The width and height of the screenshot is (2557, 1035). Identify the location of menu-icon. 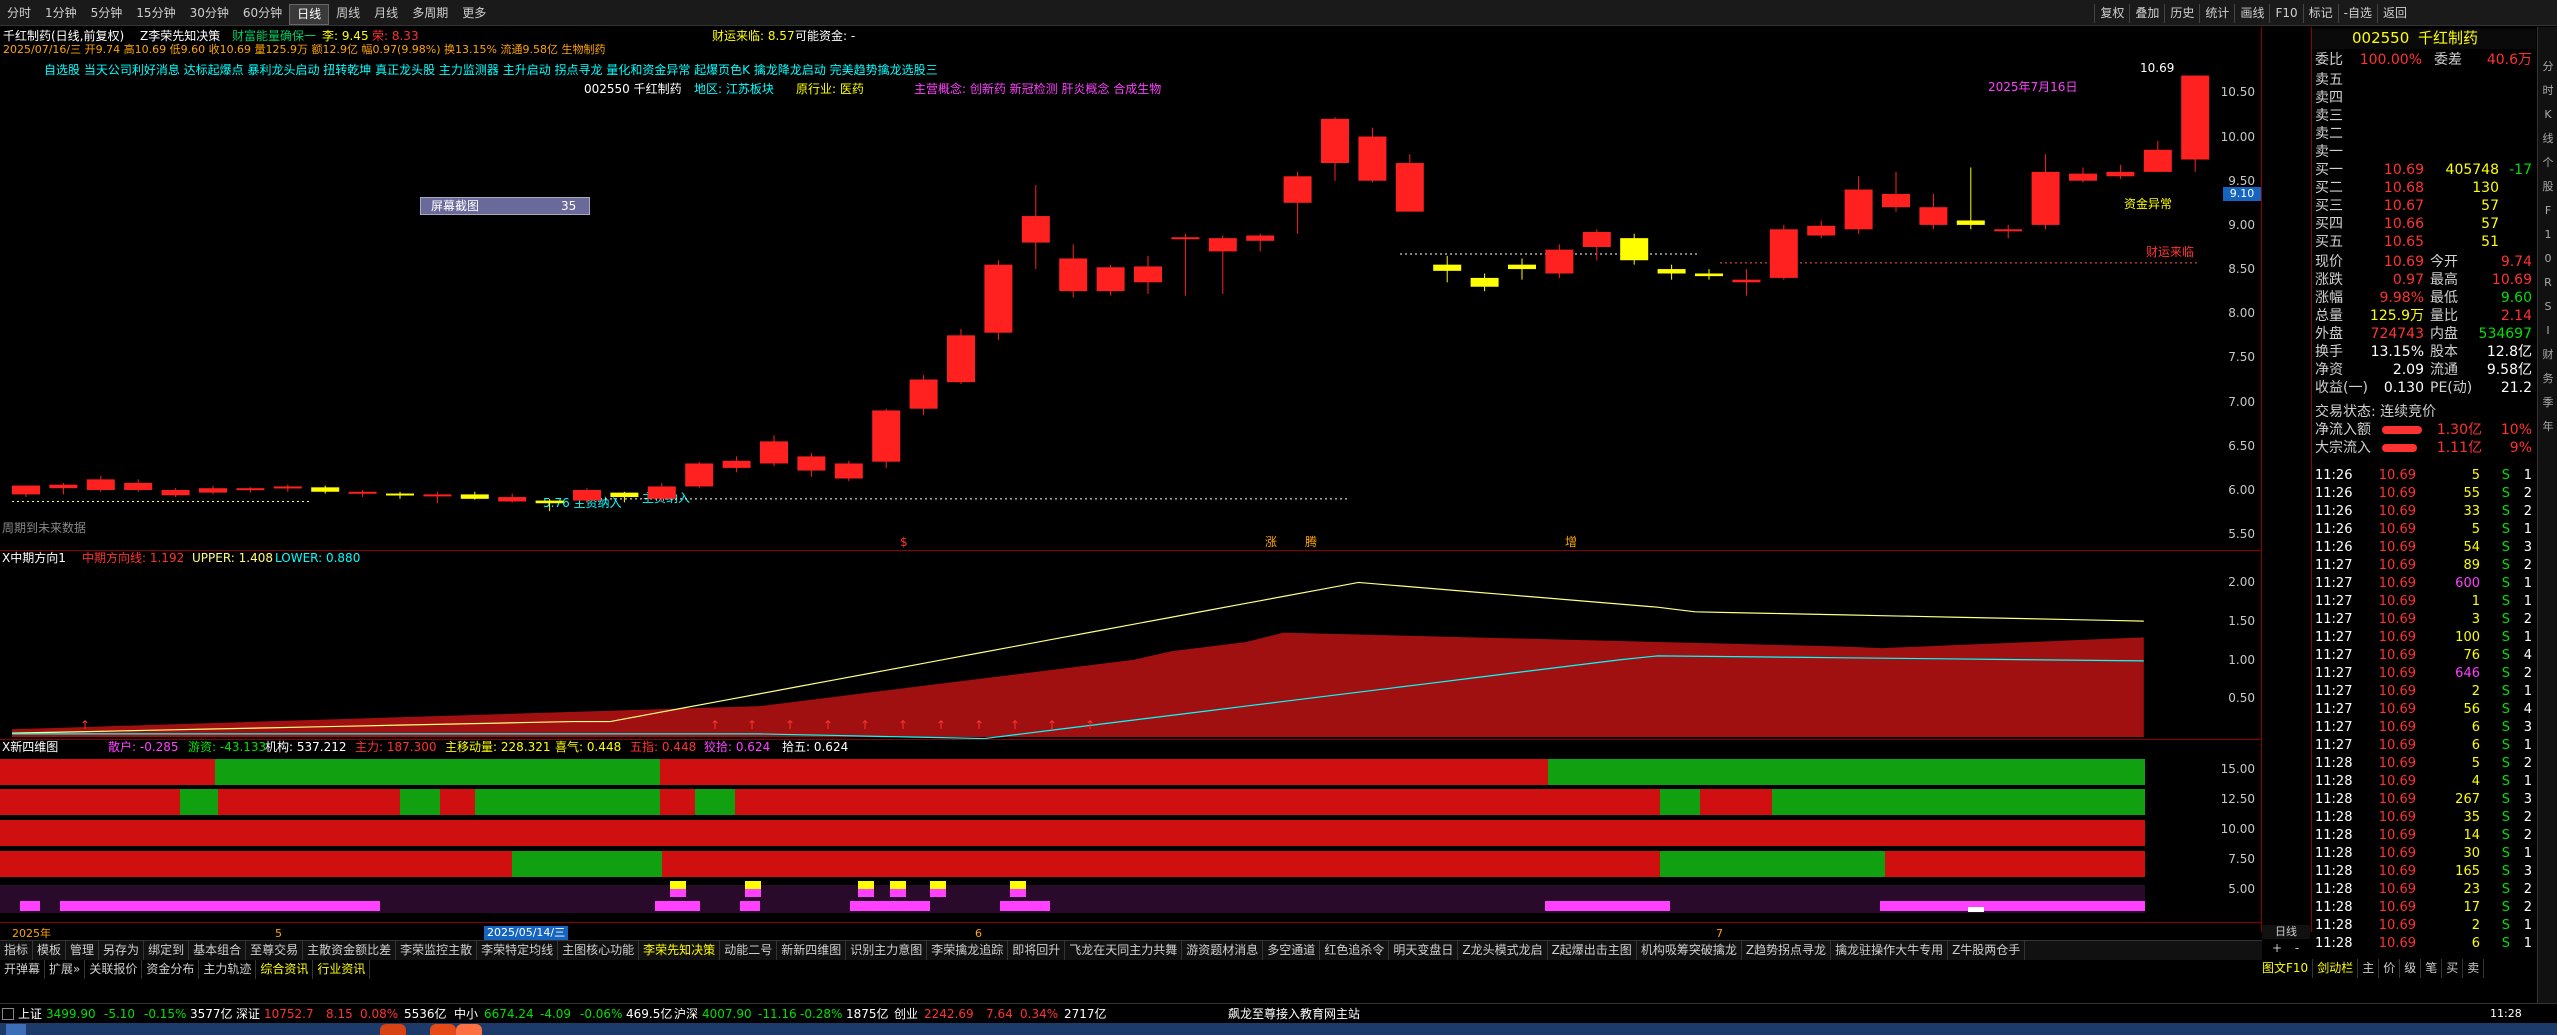
(8, 1014).